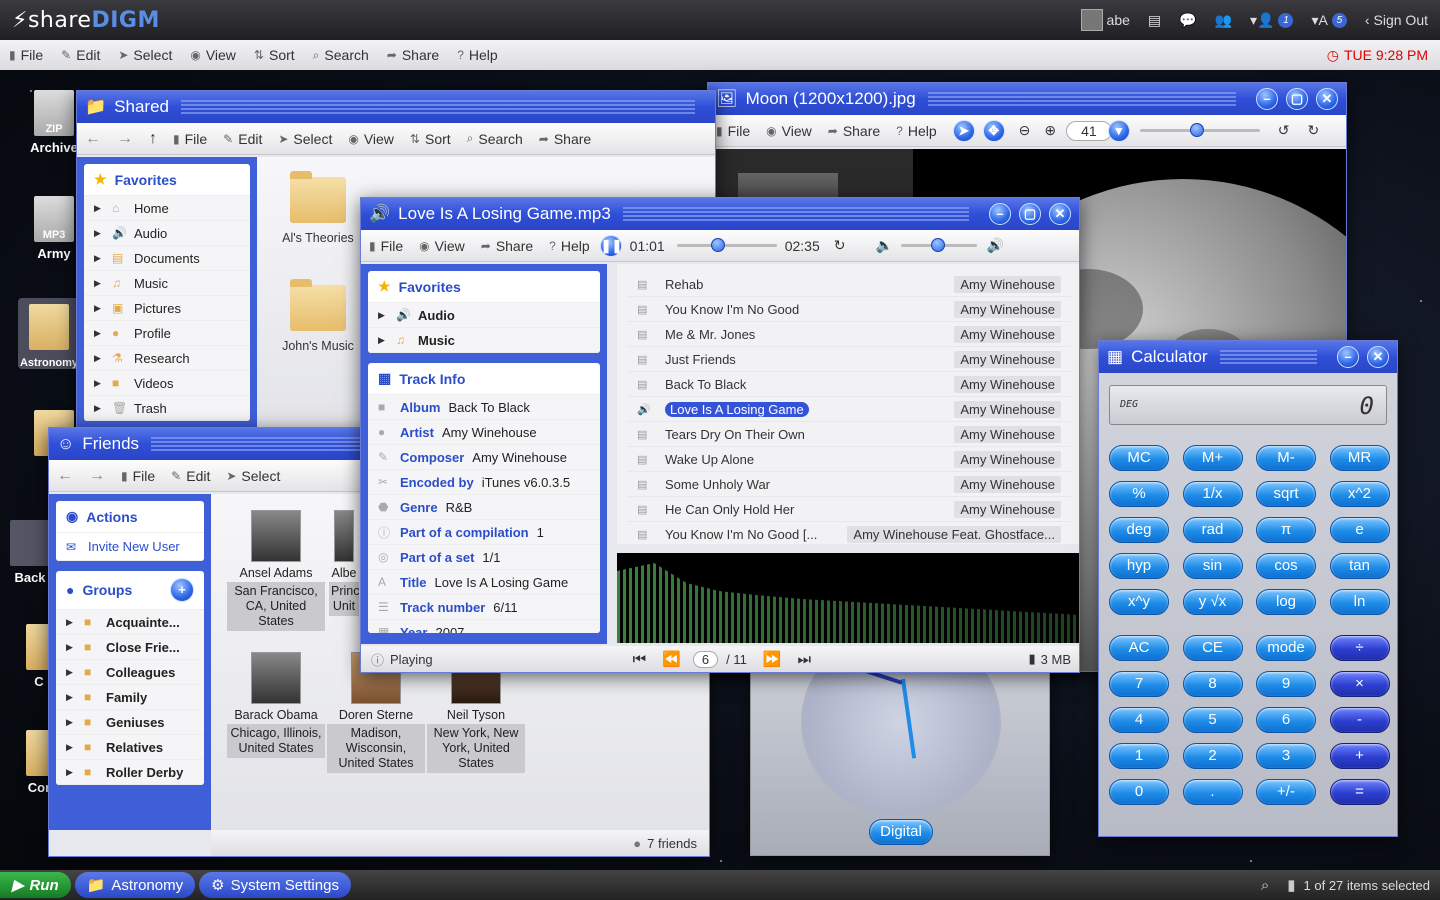  Describe the element at coordinates (1286, 602) in the screenshot. I see `calc-key: log` at that location.